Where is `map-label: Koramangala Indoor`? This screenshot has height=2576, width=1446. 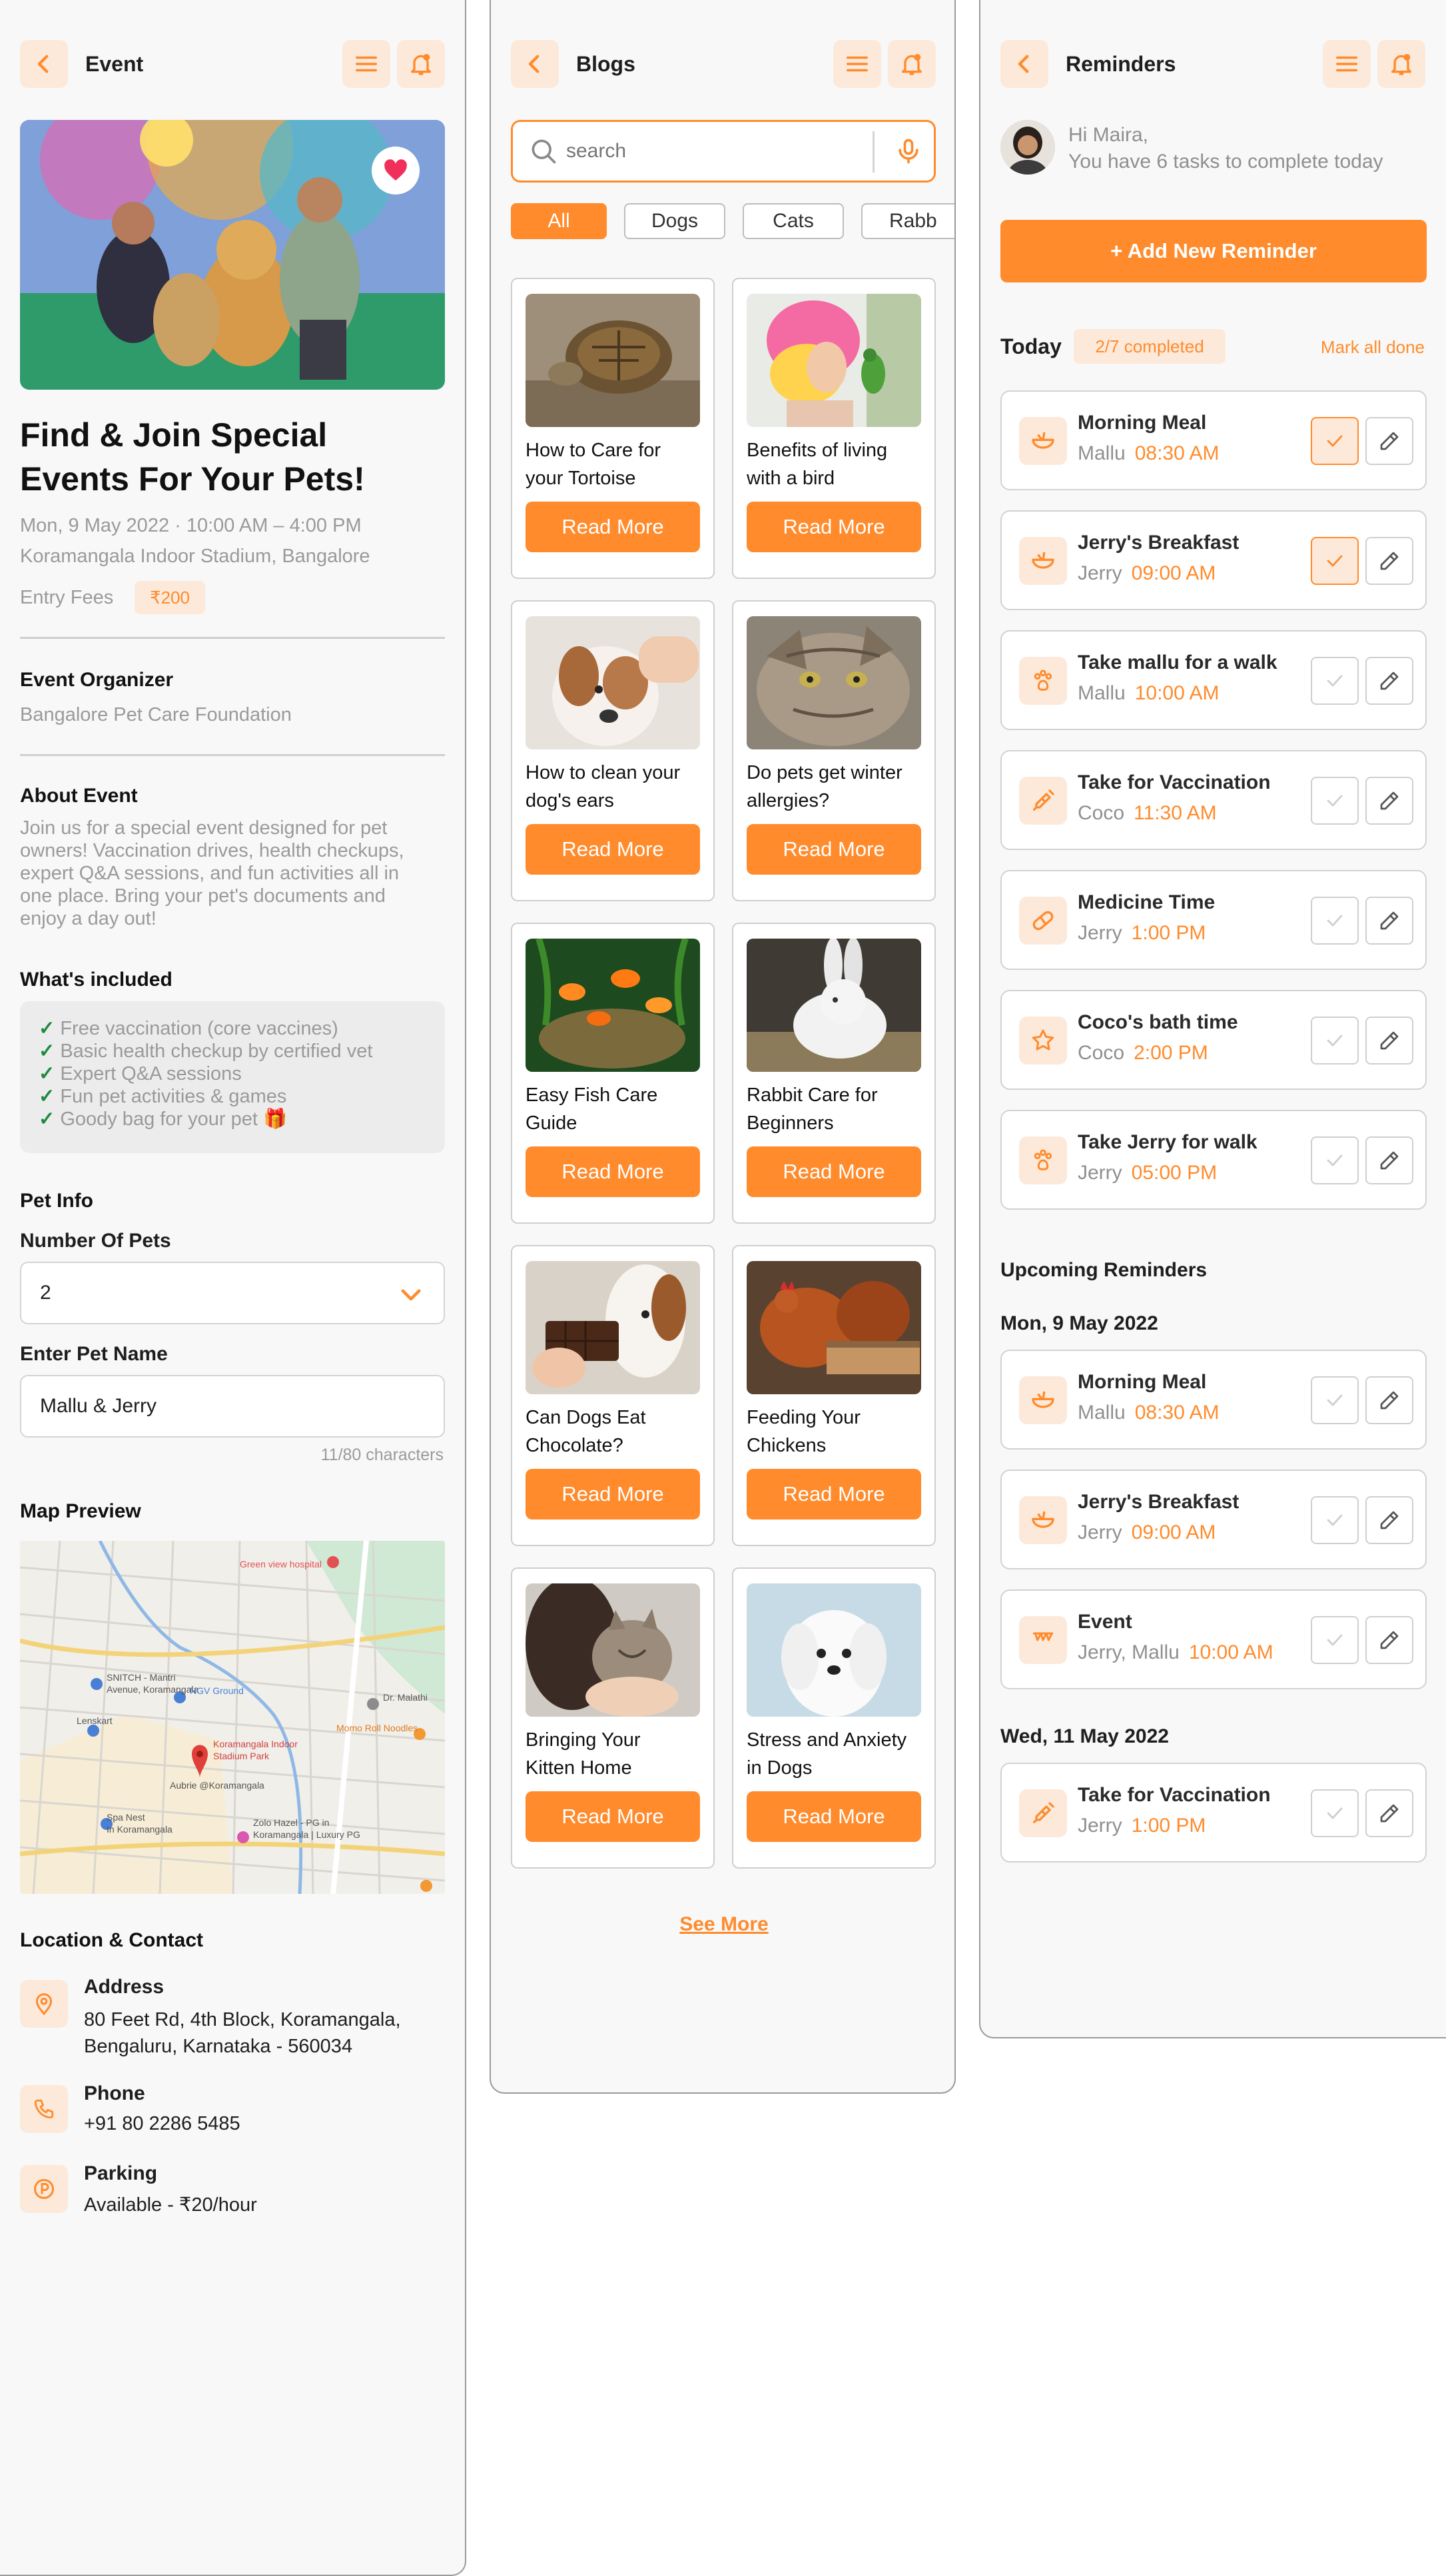 map-label: Koramangala Indoor is located at coordinates (255, 1744).